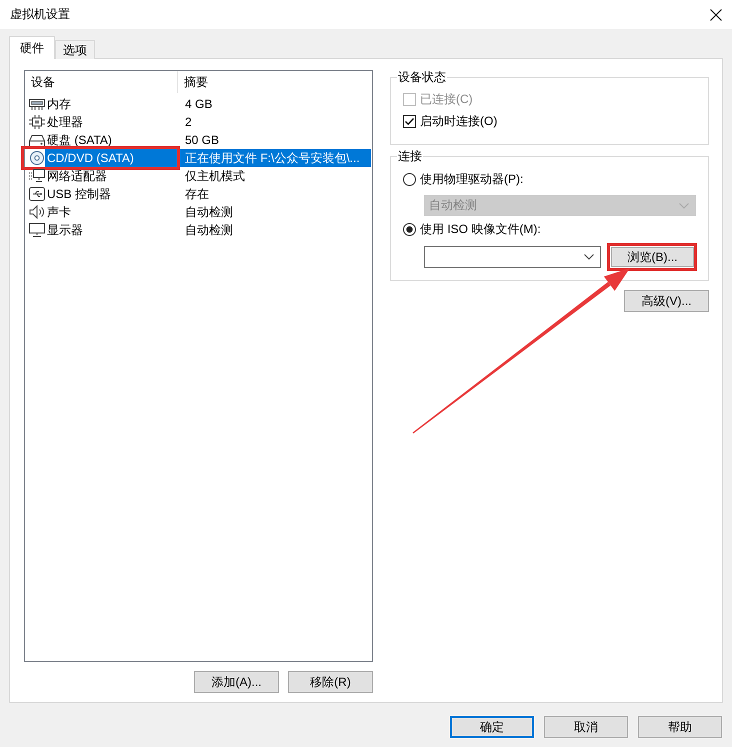 The width and height of the screenshot is (732, 747). Describe the element at coordinates (459, 121) in the screenshot. I see `checkbox-label: 启动时连接(O)` at that location.